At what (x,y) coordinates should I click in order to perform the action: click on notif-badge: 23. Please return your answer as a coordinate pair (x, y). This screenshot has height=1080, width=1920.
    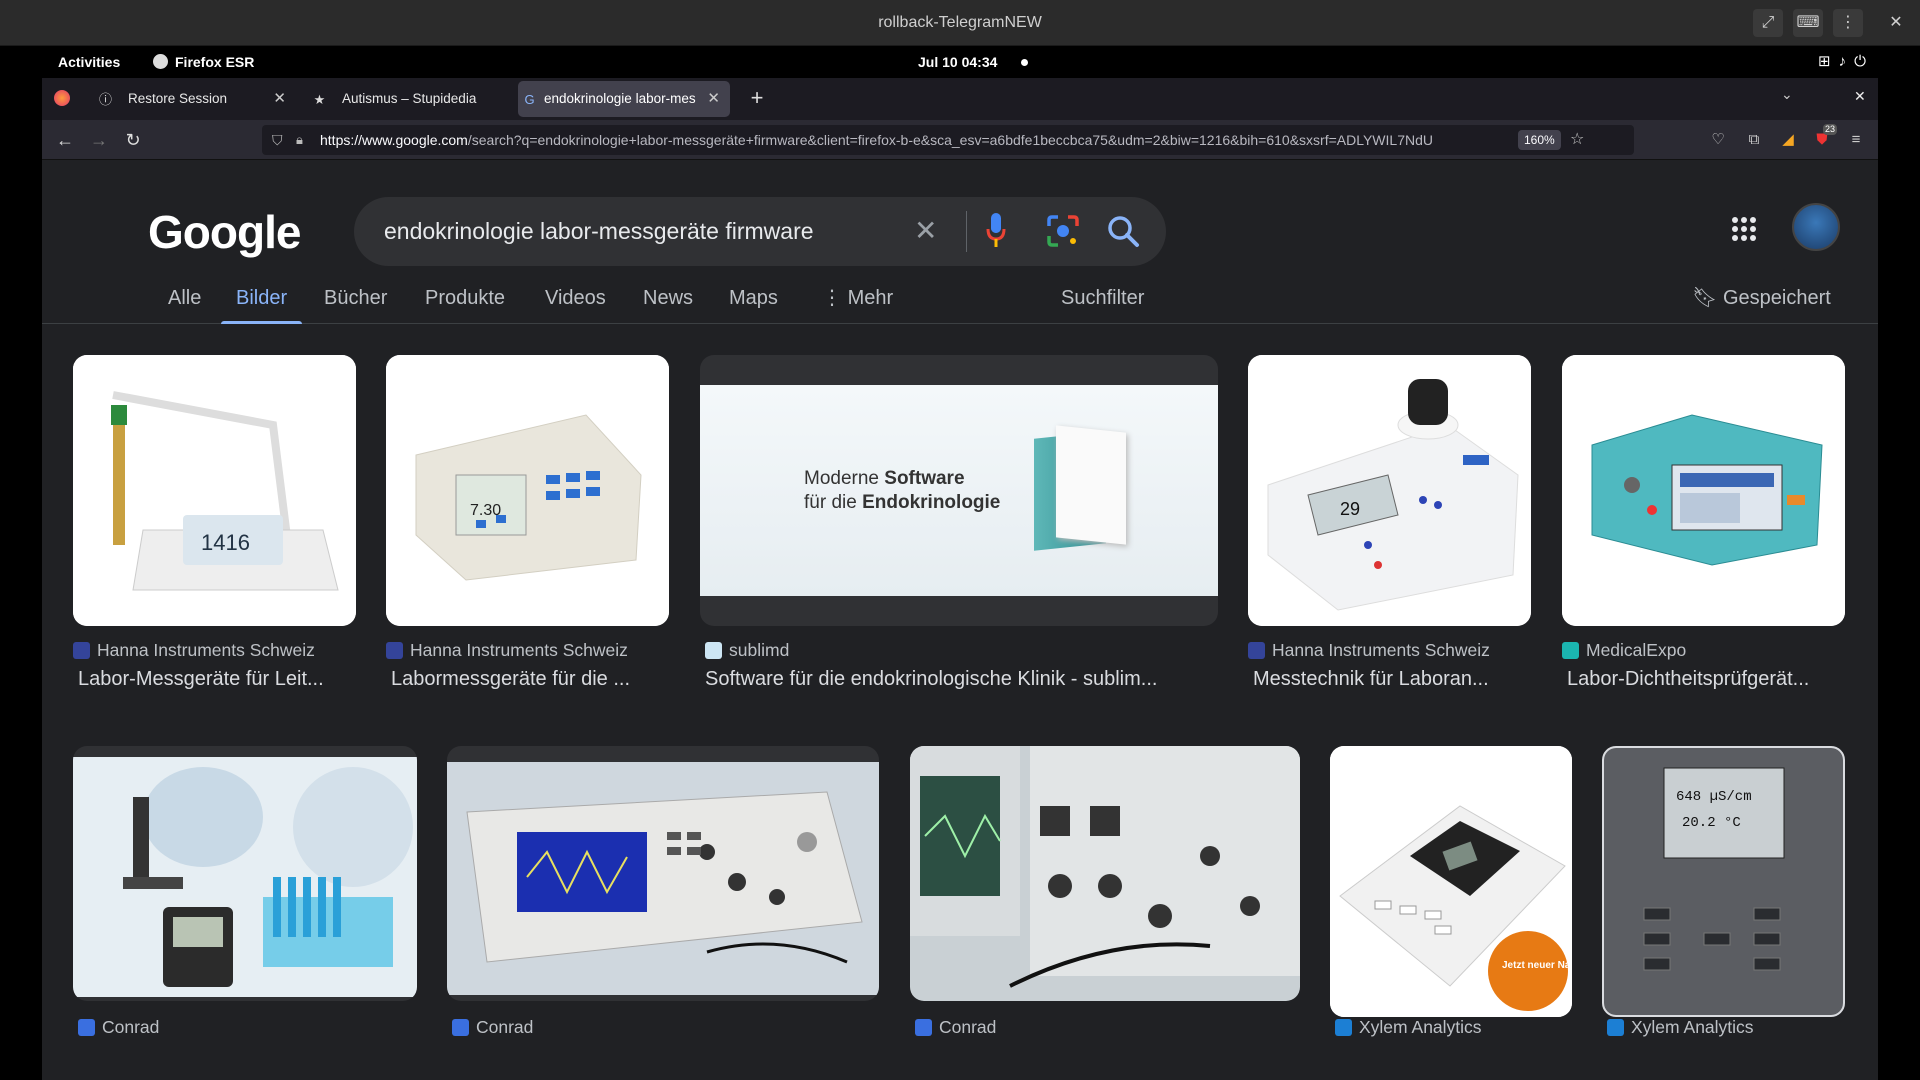
    Looking at the image, I should click on (1830, 129).